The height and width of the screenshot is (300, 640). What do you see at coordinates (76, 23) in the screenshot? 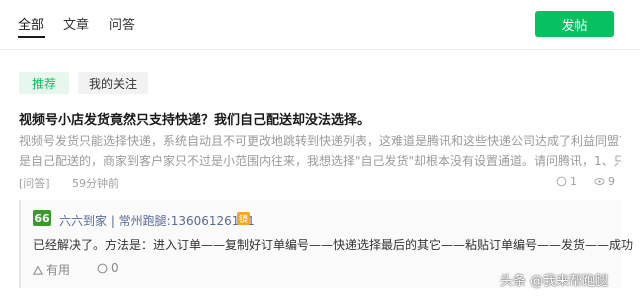
I see `tab-articles: 文章` at bounding box center [76, 23].